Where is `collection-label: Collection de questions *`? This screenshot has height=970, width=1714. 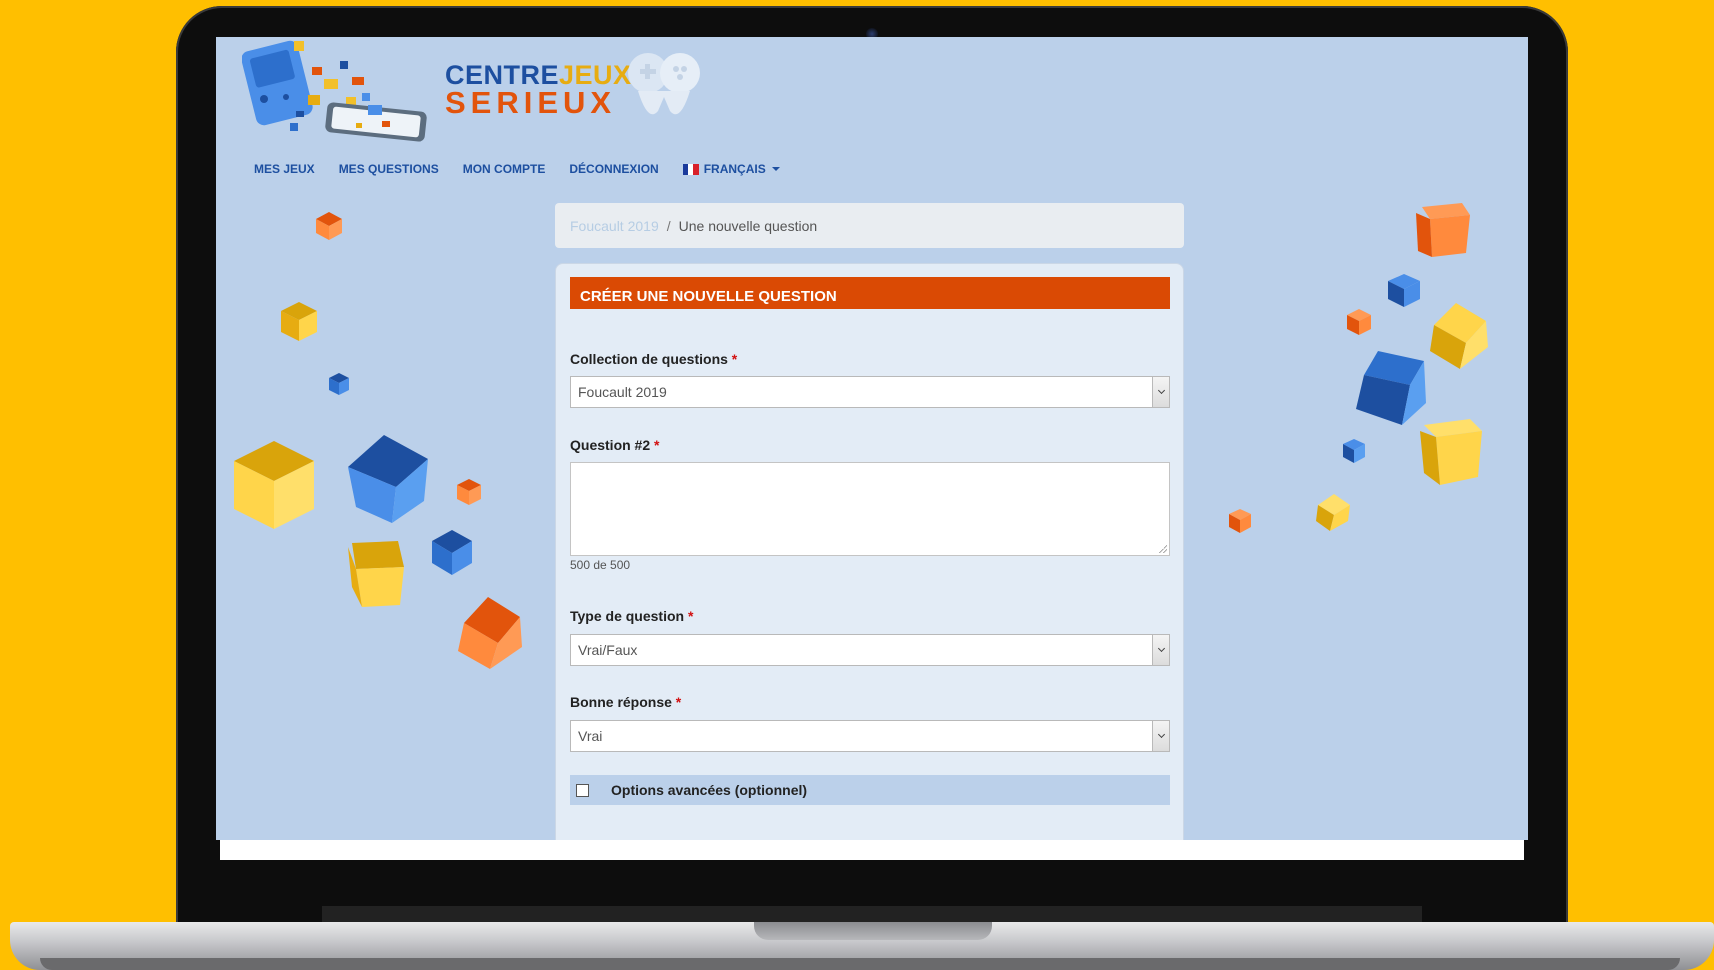 collection-label: Collection de questions * is located at coordinates (653, 359).